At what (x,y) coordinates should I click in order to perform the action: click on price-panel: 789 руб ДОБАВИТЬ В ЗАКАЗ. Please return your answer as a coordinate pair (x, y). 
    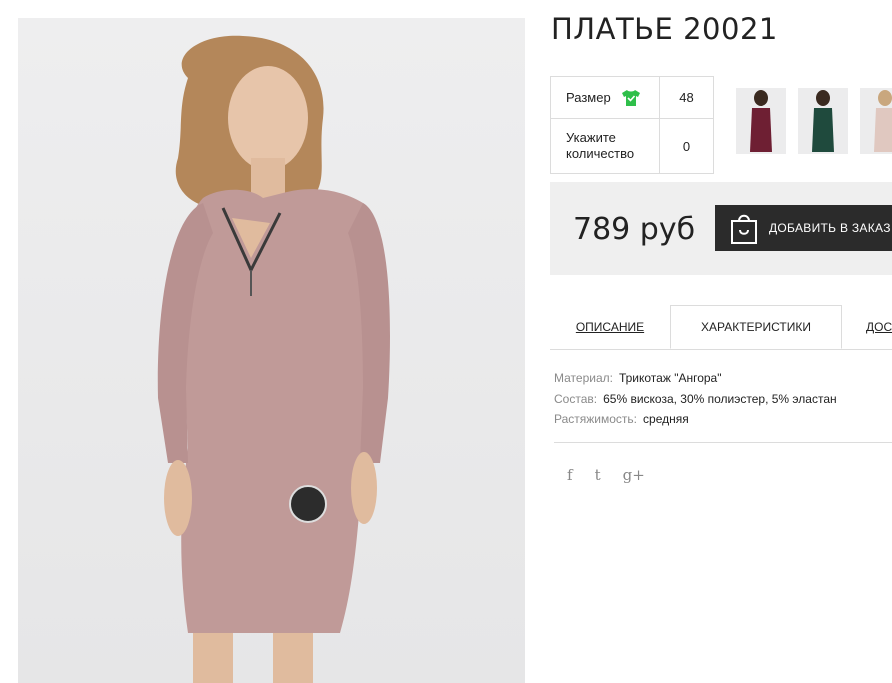
    Looking at the image, I should click on (721, 228).